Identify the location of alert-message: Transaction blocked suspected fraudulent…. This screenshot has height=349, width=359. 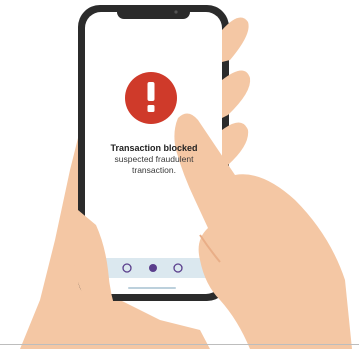
(154, 159).